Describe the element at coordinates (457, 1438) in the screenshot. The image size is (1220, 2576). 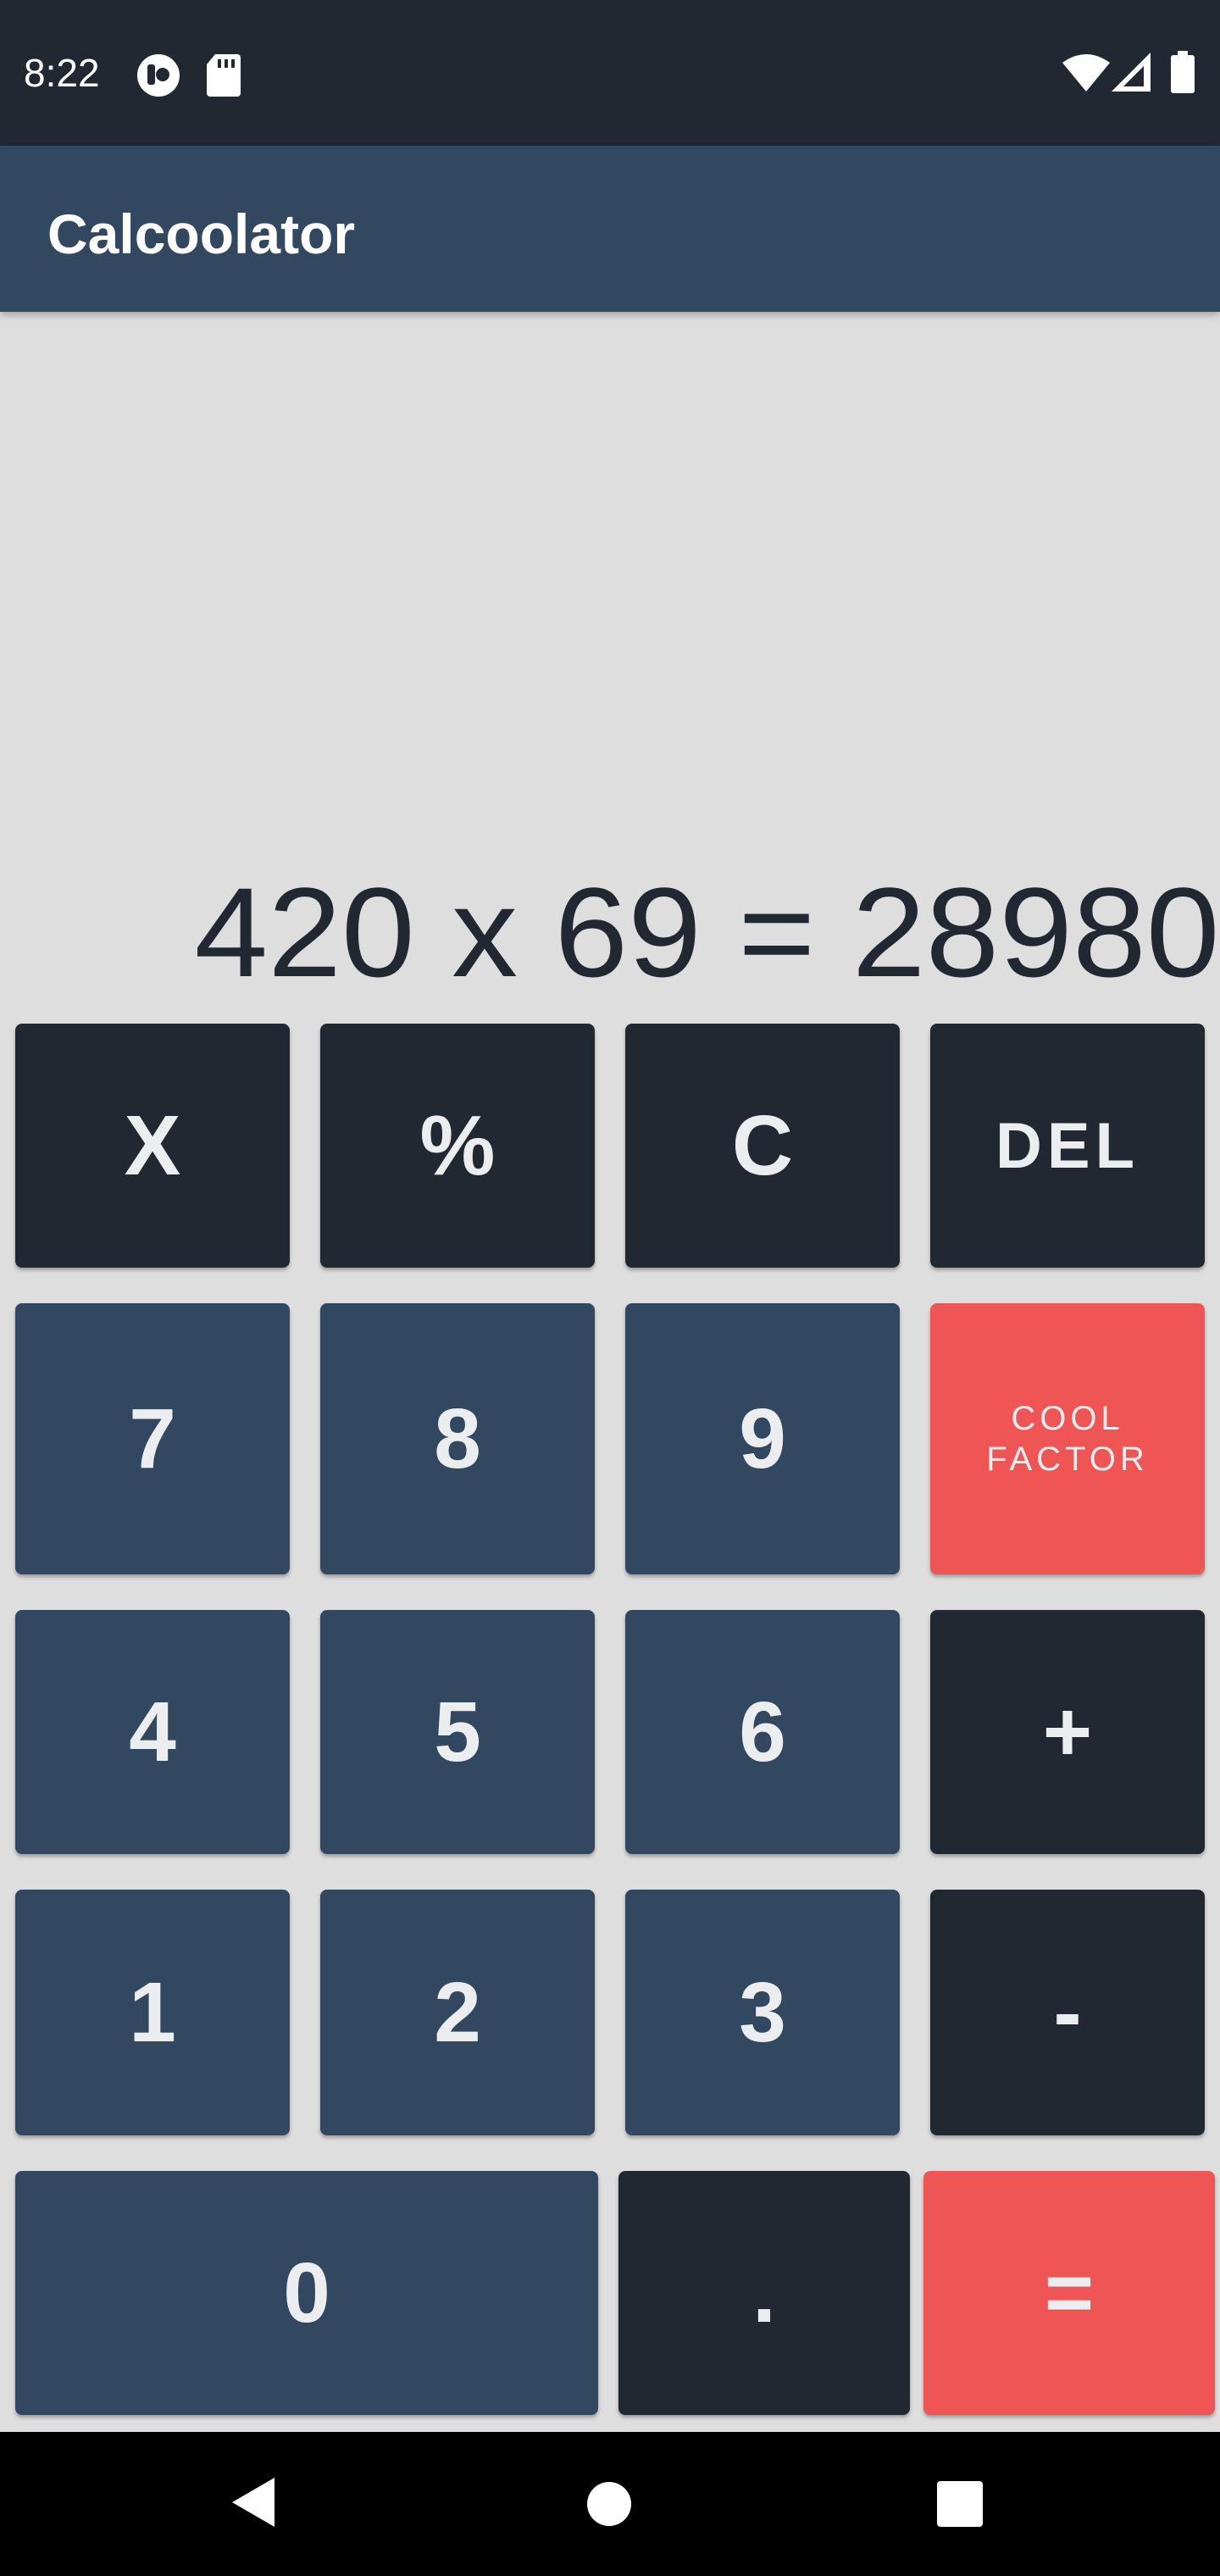
I see `digit-8-button: 8` at that location.